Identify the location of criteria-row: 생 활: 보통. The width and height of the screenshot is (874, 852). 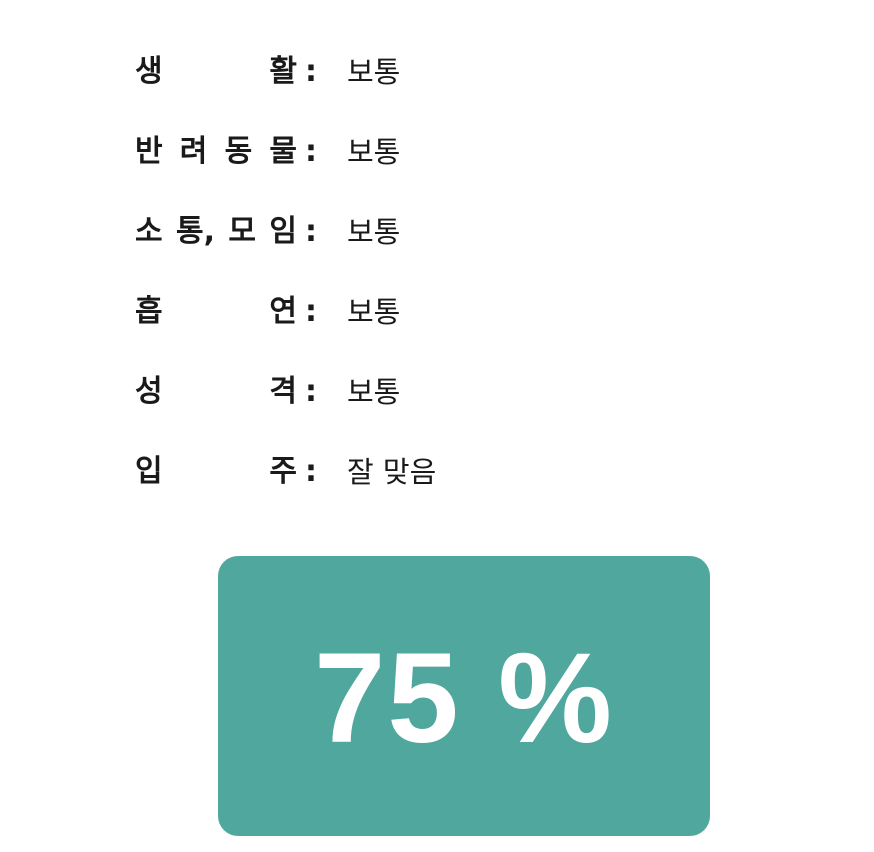
(445, 72).